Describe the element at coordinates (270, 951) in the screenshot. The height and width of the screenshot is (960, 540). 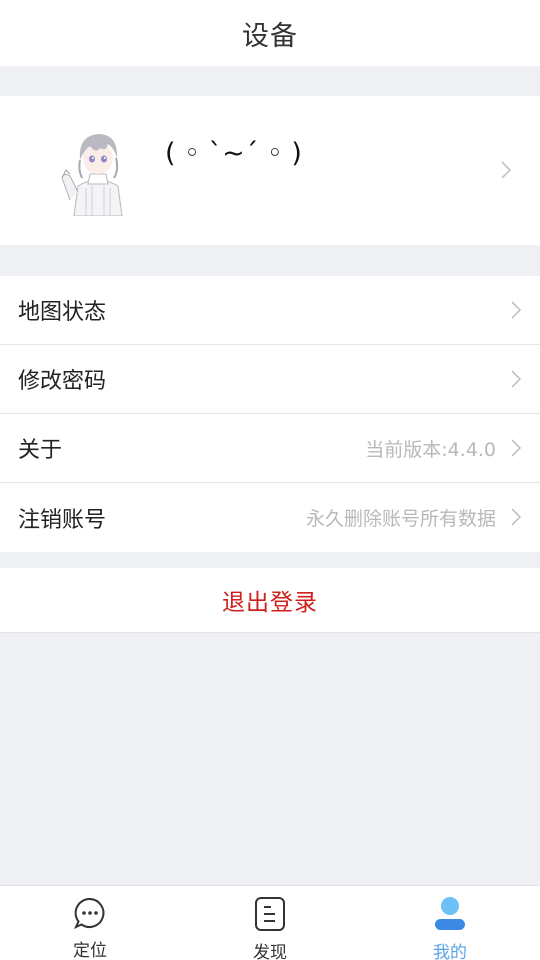
I see `tab-label: 发现` at that location.